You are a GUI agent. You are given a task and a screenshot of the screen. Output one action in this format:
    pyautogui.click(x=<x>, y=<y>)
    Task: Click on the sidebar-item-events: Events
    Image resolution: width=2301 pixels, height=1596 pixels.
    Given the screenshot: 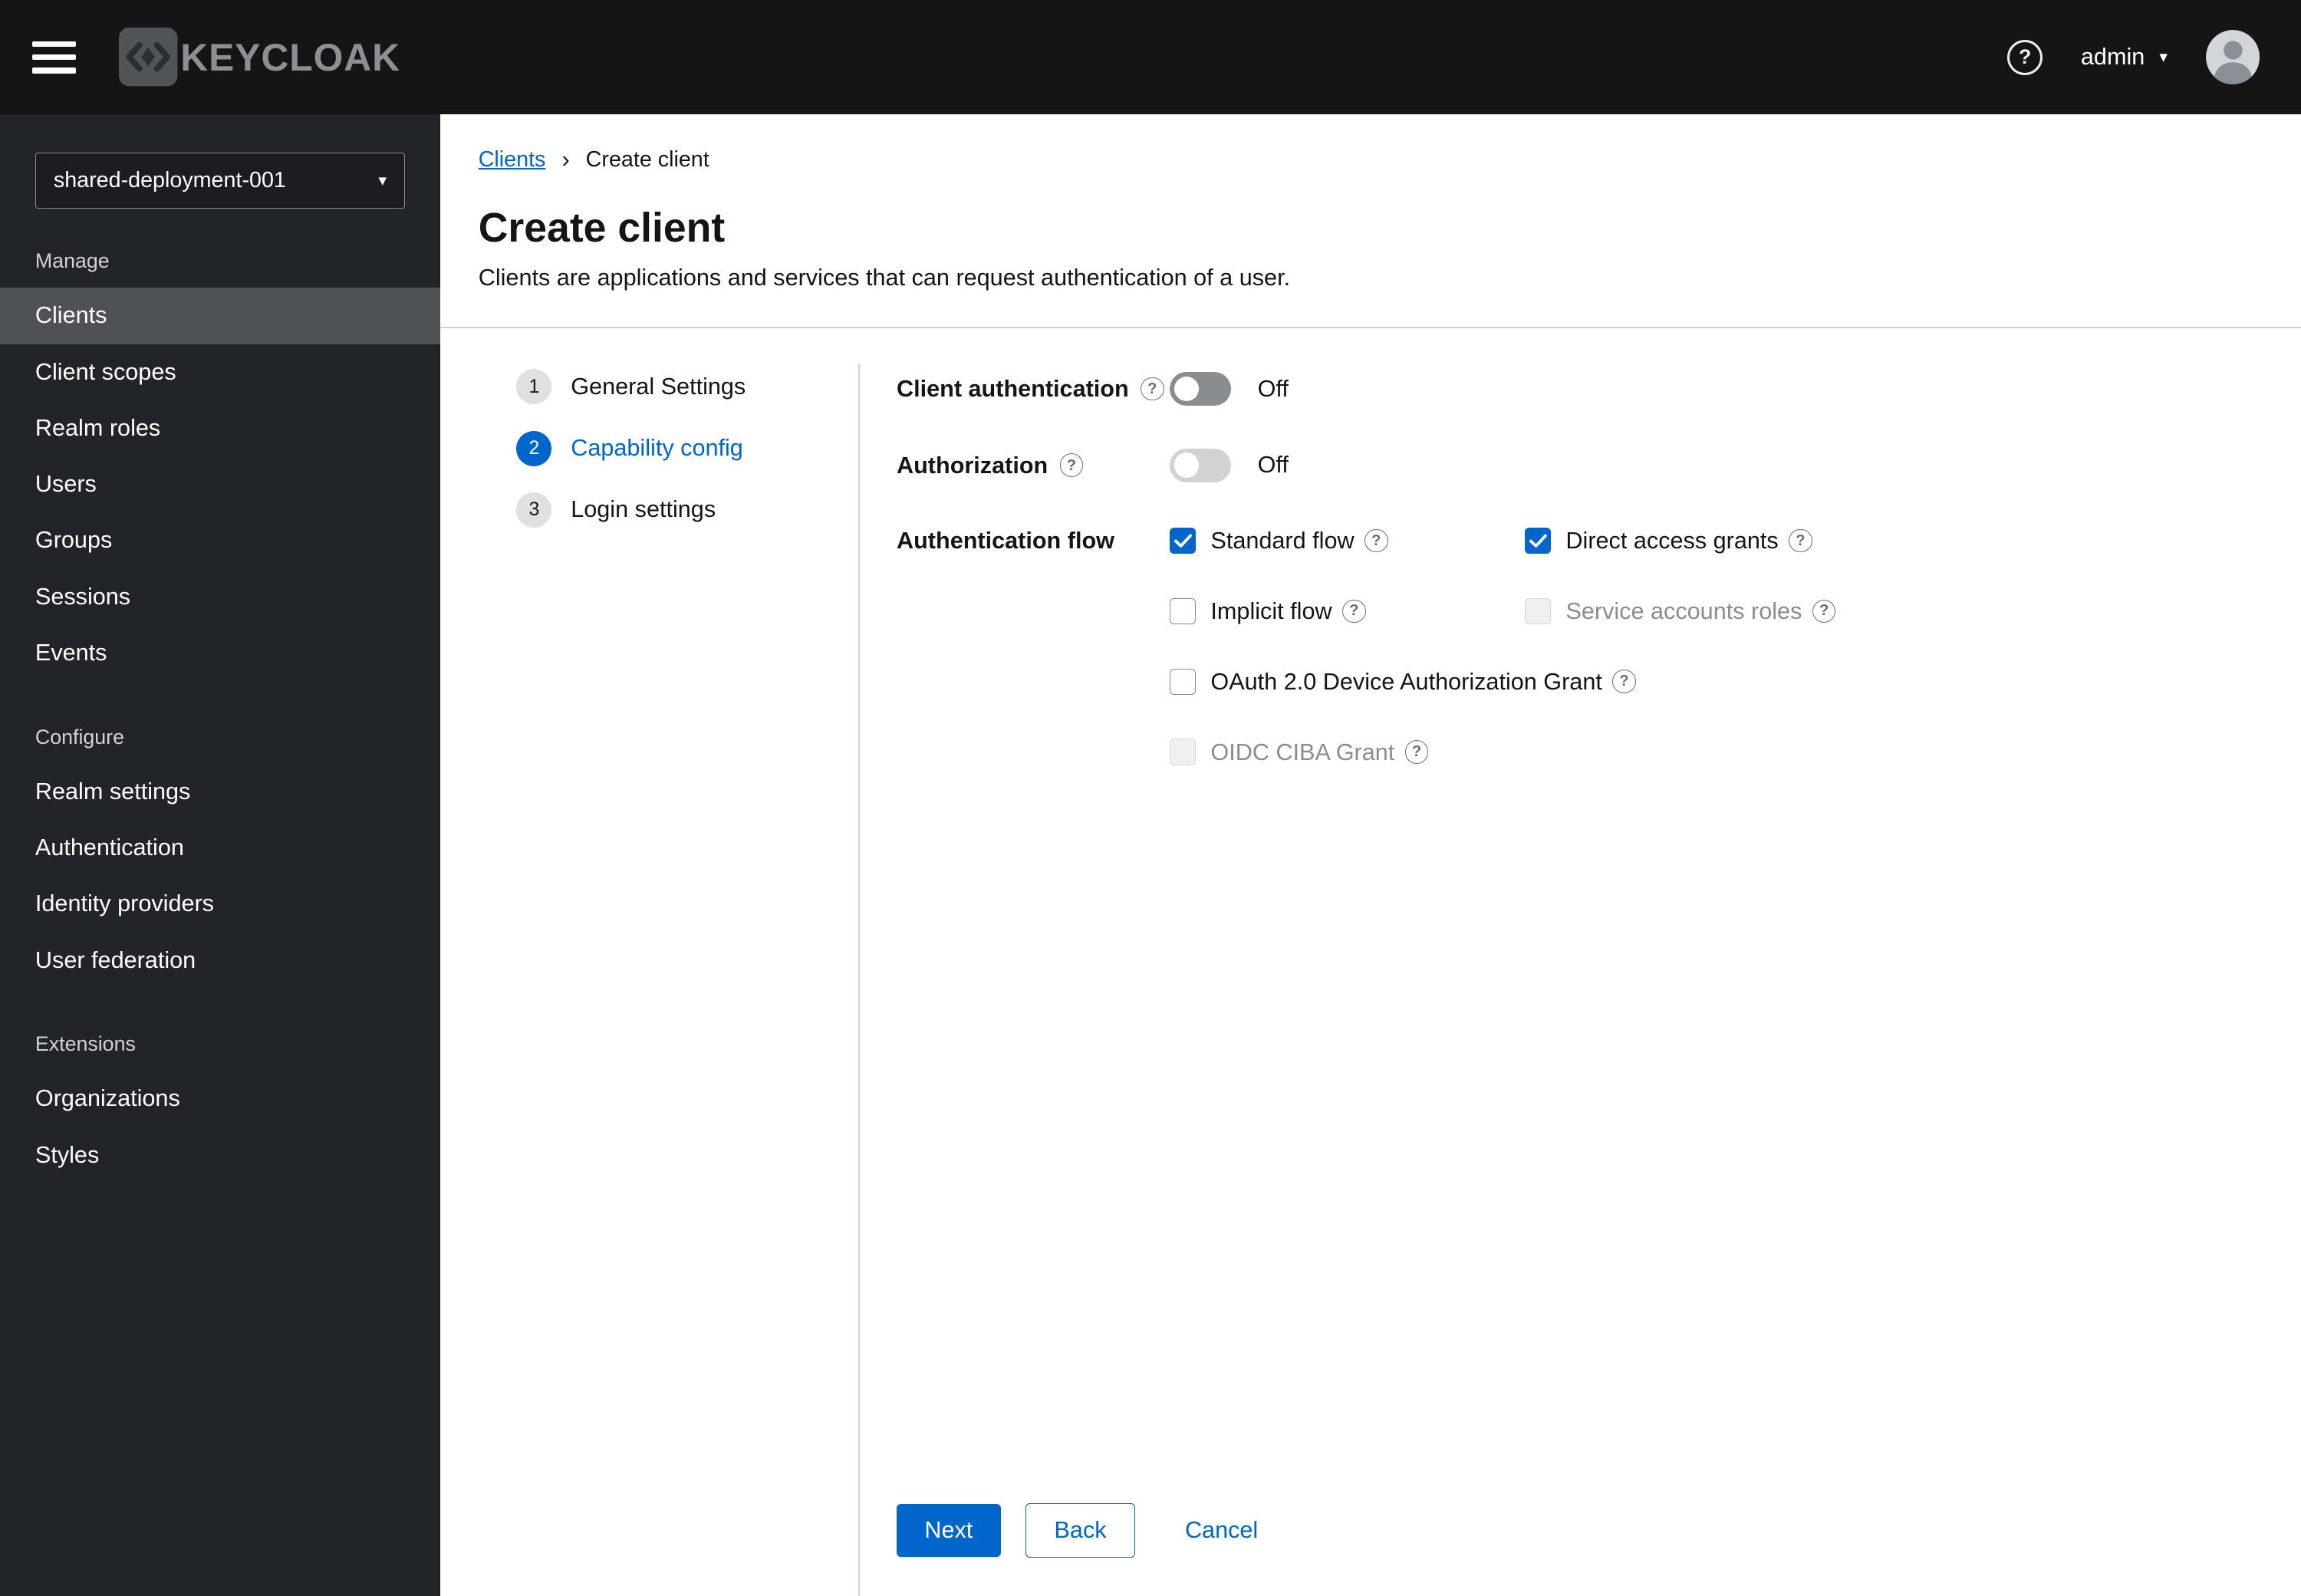 What is the action you would take?
    pyautogui.click(x=220, y=653)
    